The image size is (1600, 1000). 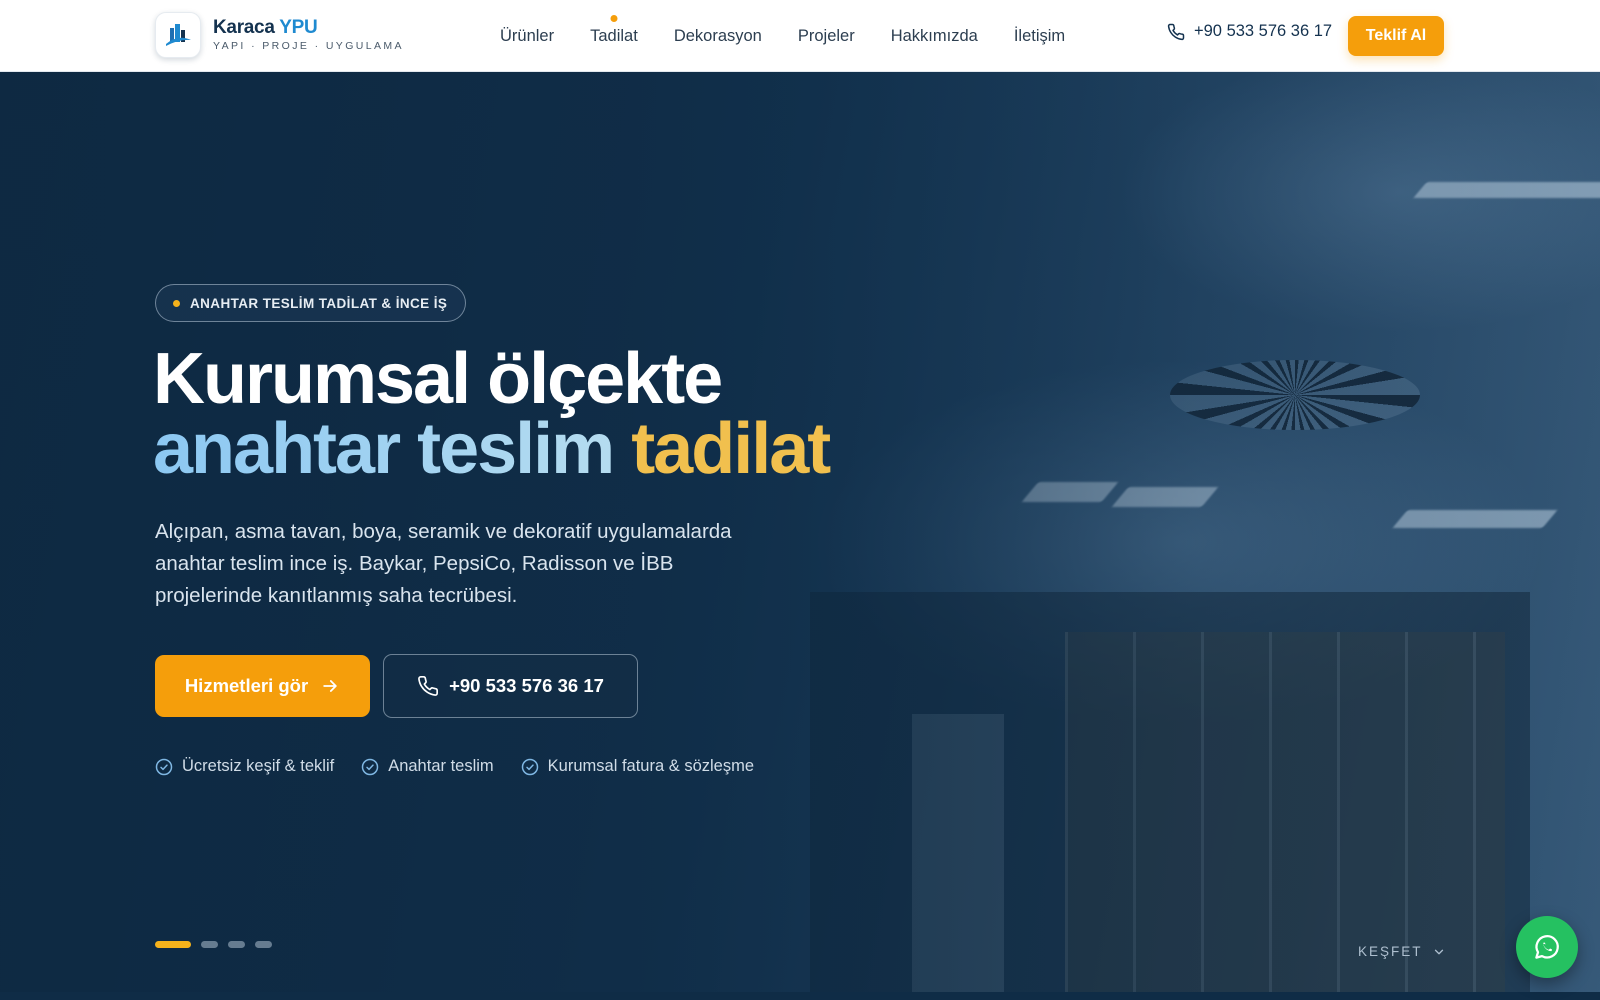 I want to click on feature-item: Ücretsiz keşif & teklif, so click(x=244, y=766).